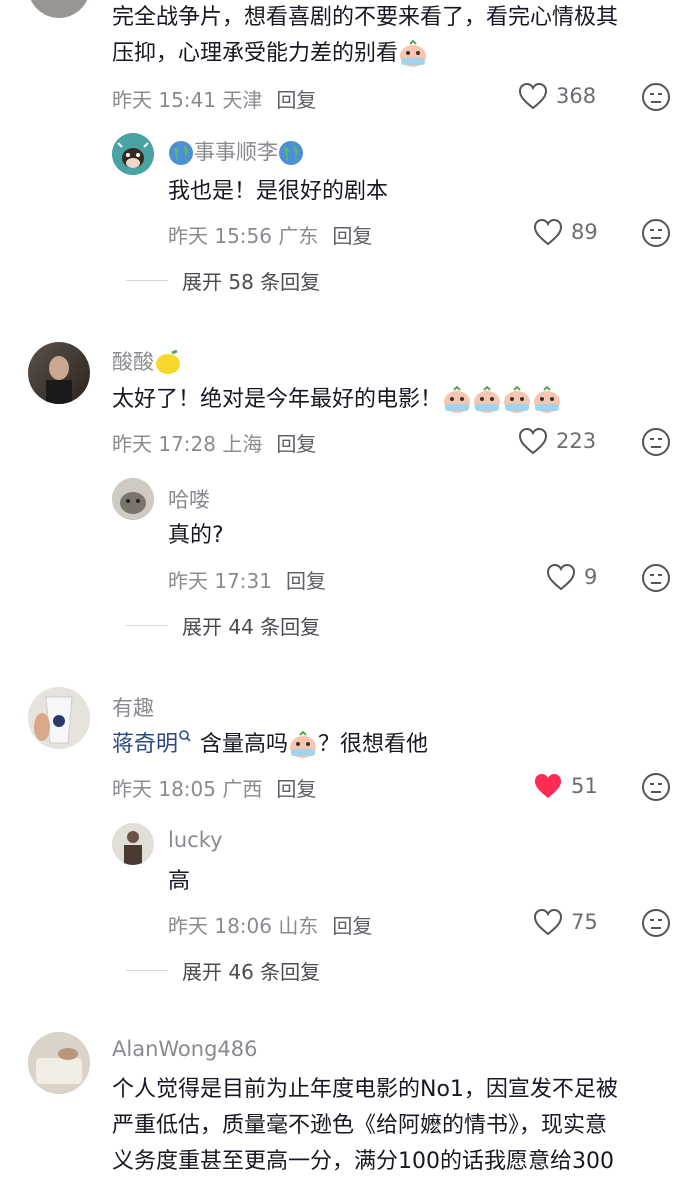  Describe the element at coordinates (251, 282) in the screenshot. I see `expand-replies-label: 展开 58 条回复` at that location.